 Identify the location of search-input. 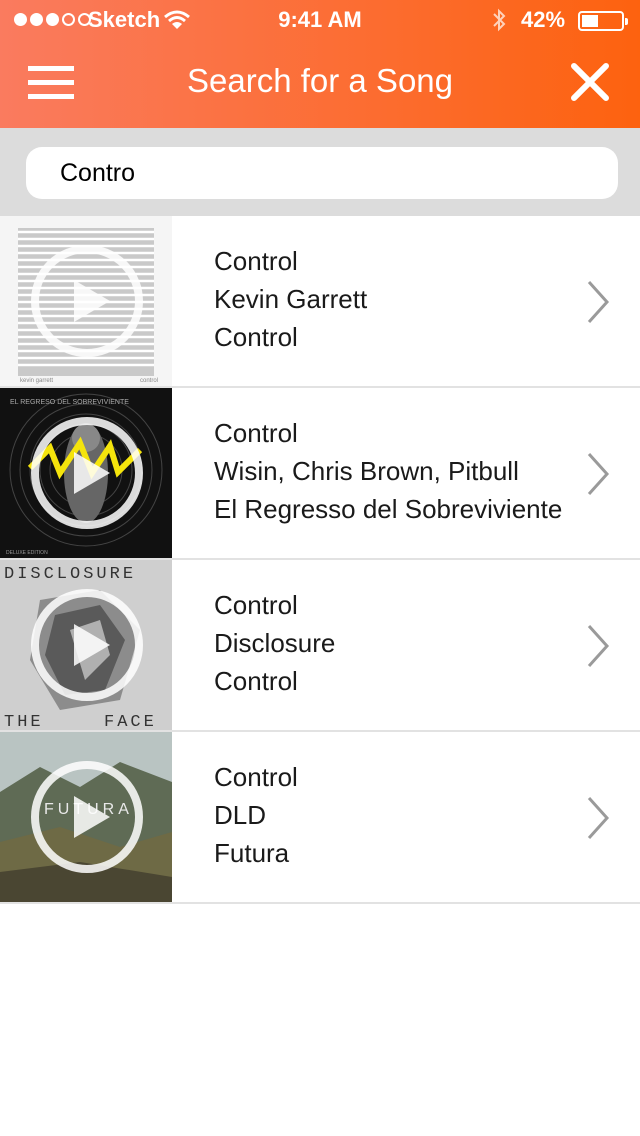
(322, 173).